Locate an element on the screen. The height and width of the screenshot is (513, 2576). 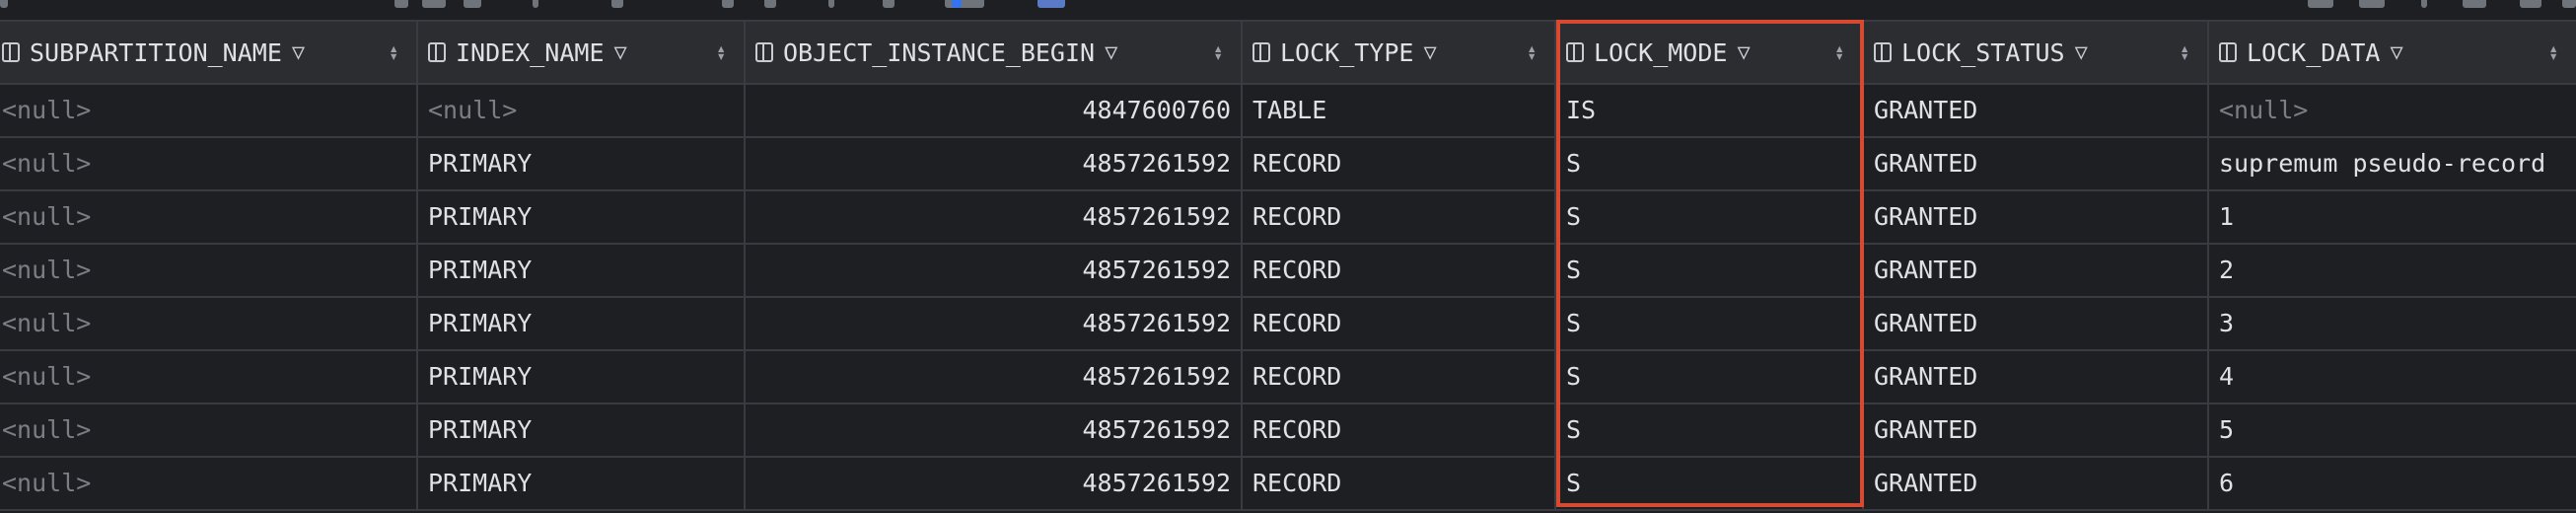
delete-row-icon is located at coordinates (728, 4).